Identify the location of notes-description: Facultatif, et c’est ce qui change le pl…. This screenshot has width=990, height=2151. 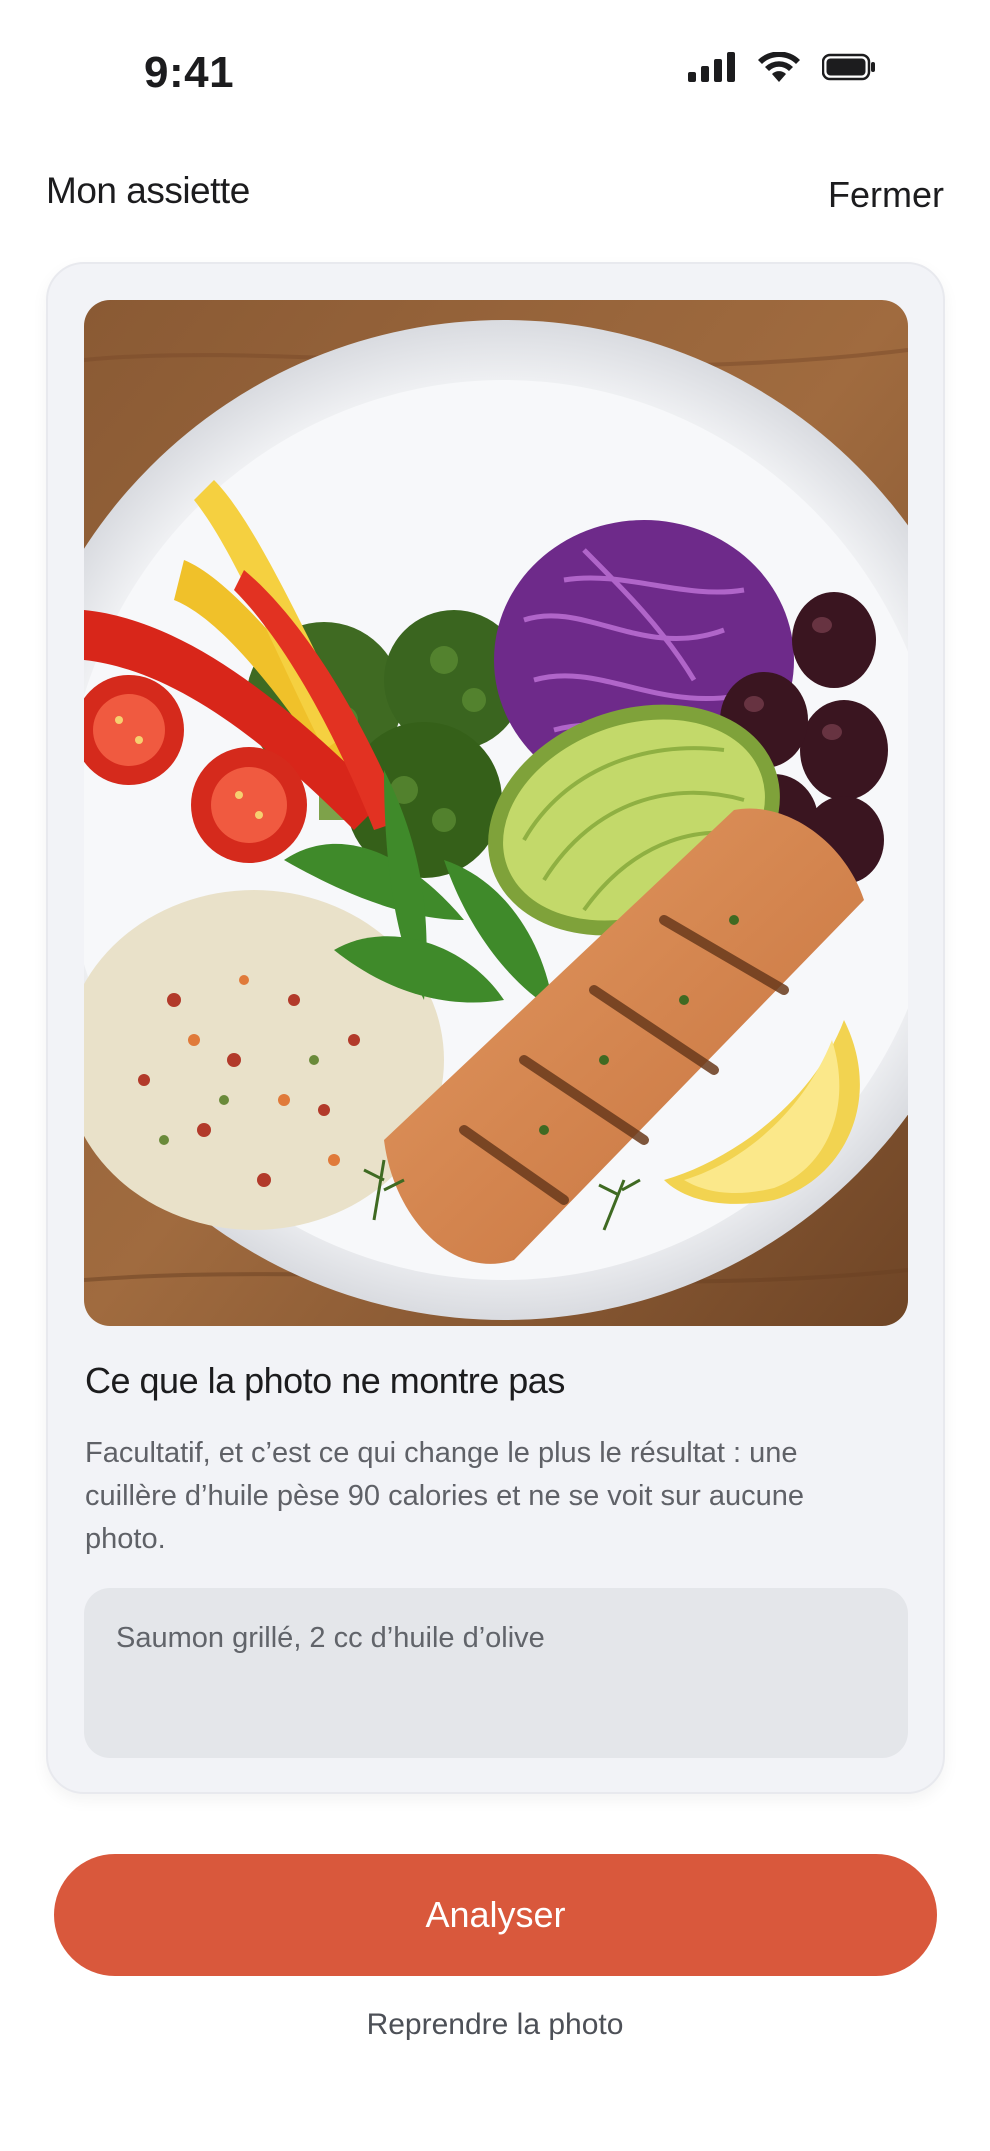
(444, 1496).